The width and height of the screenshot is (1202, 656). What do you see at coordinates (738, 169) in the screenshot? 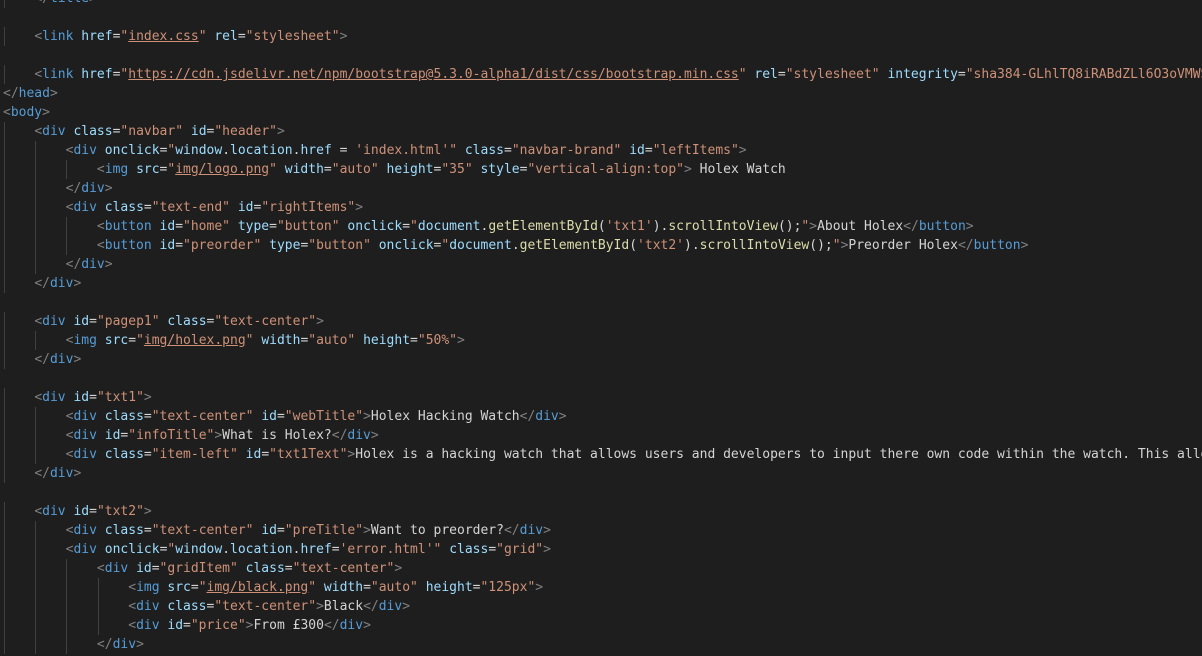
I see `code-token: Holex Watch` at bounding box center [738, 169].